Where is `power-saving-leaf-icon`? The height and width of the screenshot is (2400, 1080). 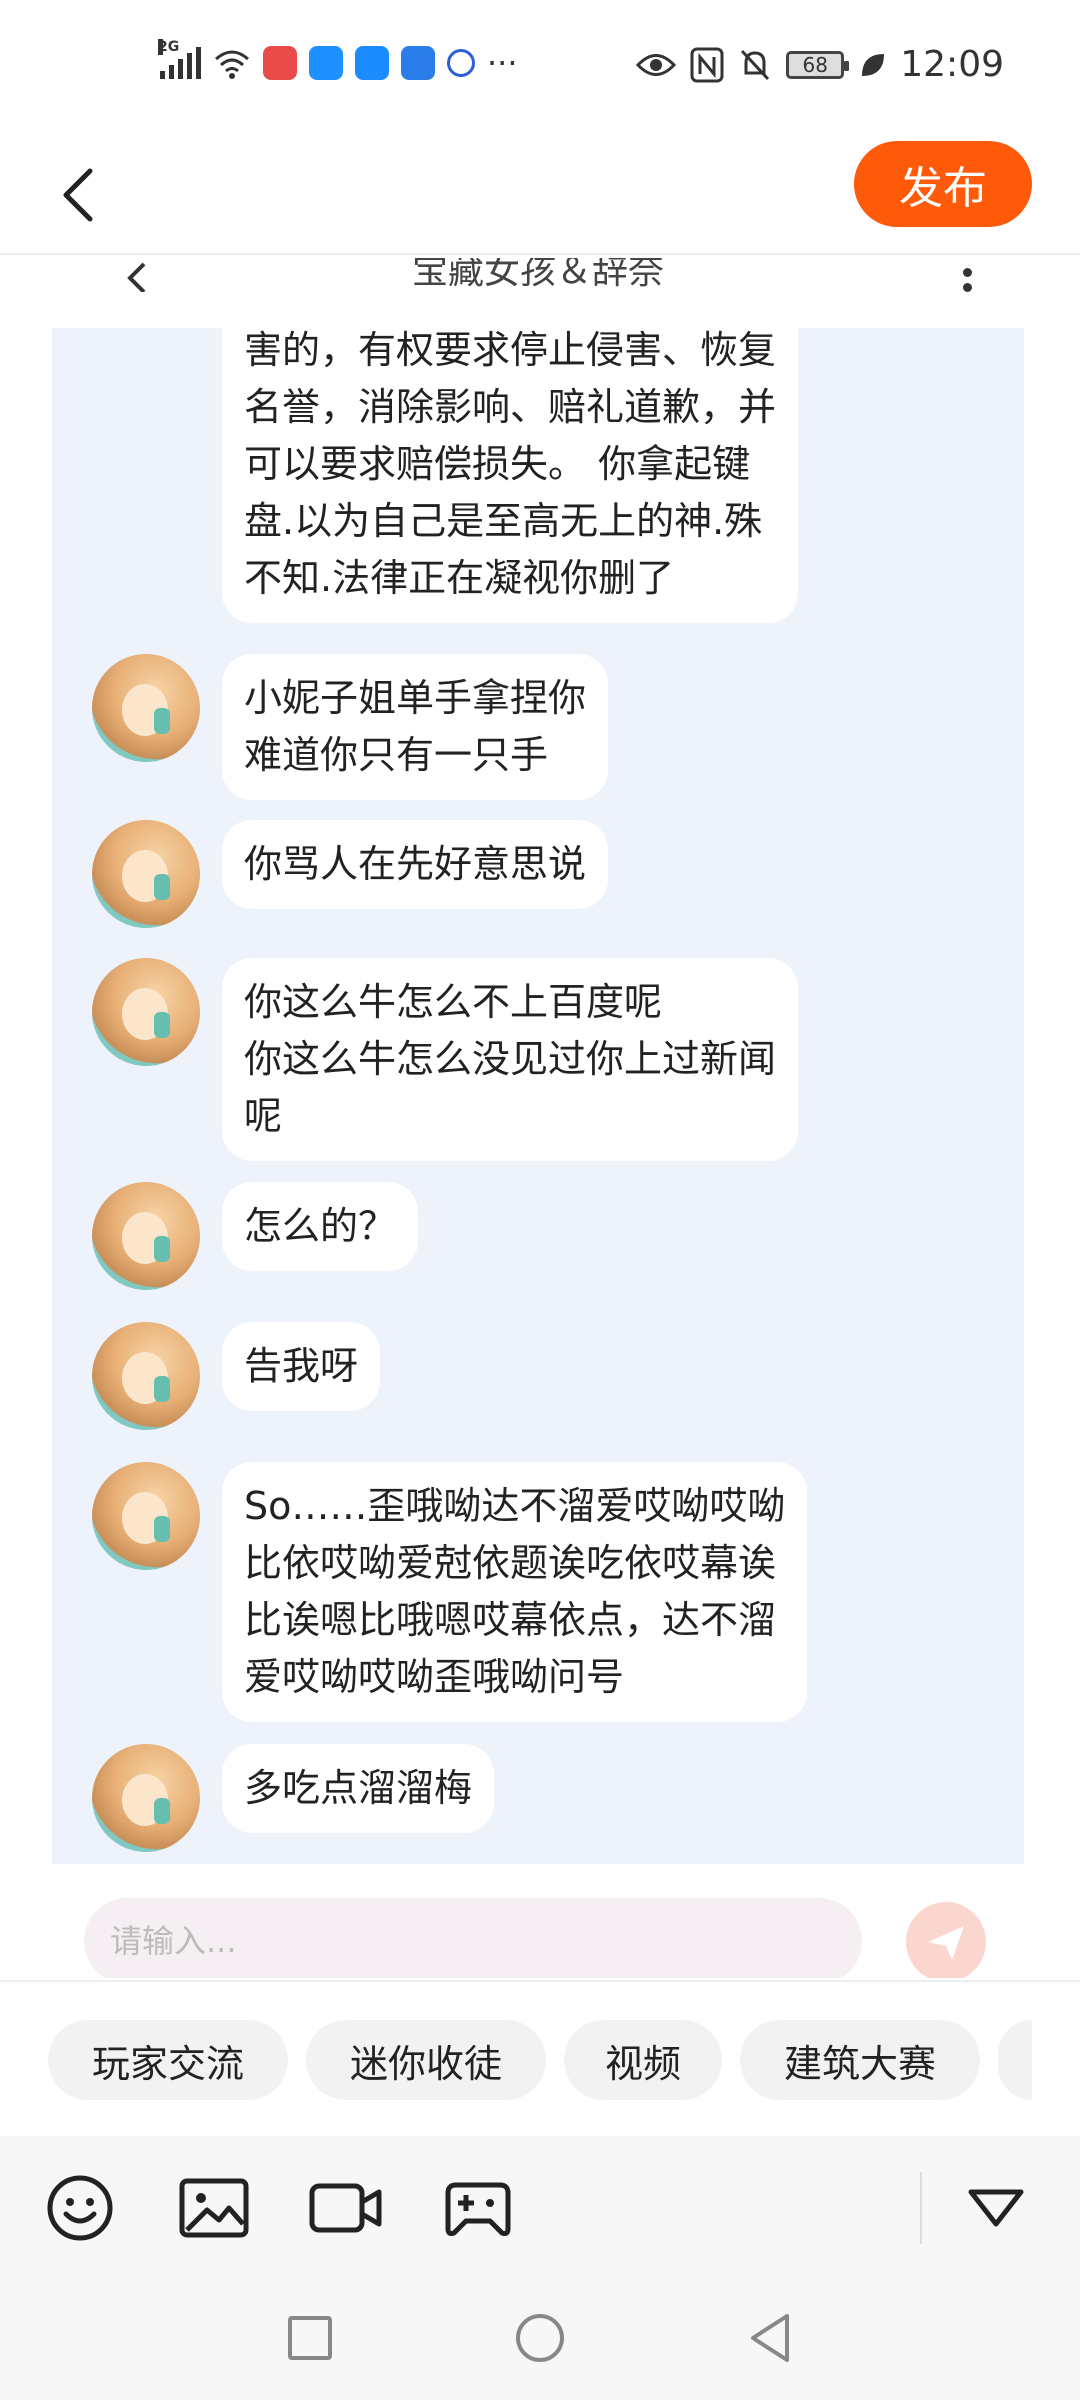
power-saving-leaf-icon is located at coordinates (873, 64).